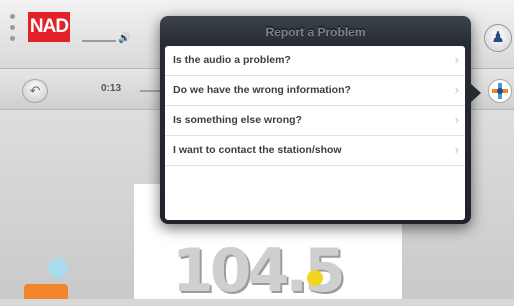 The height and width of the screenshot is (306, 514). I want to click on option-label: Is the audio a problem?, so click(232, 60).